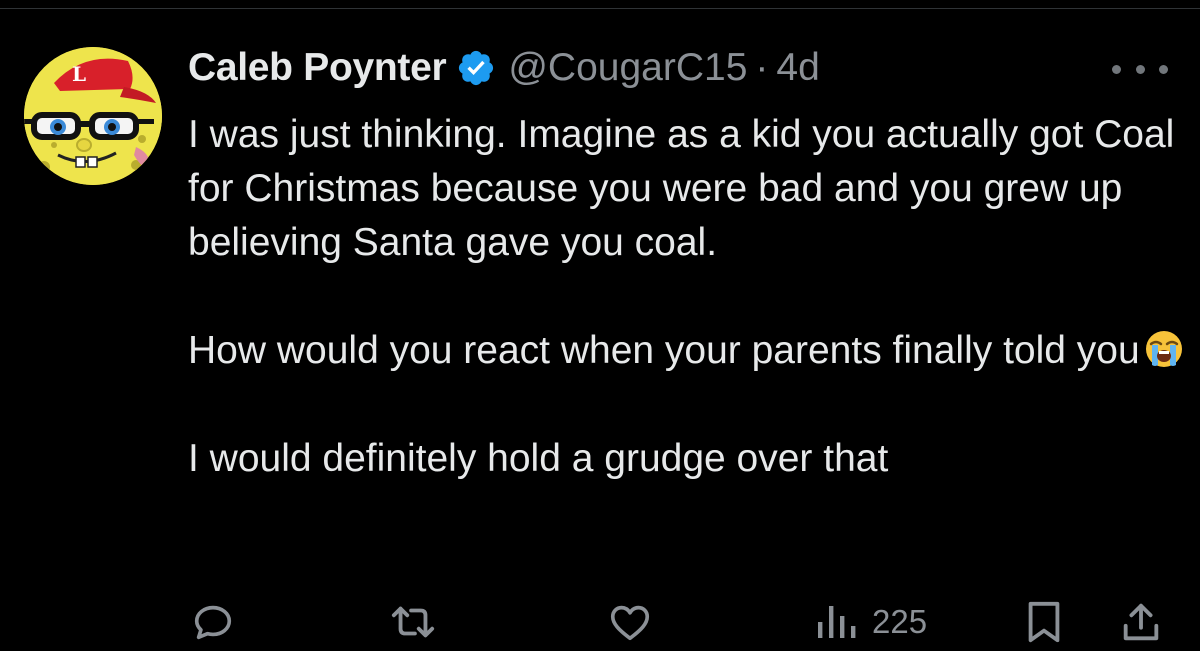 This screenshot has width=1200, height=651. I want to click on verified-badge-icon, so click(476, 68).